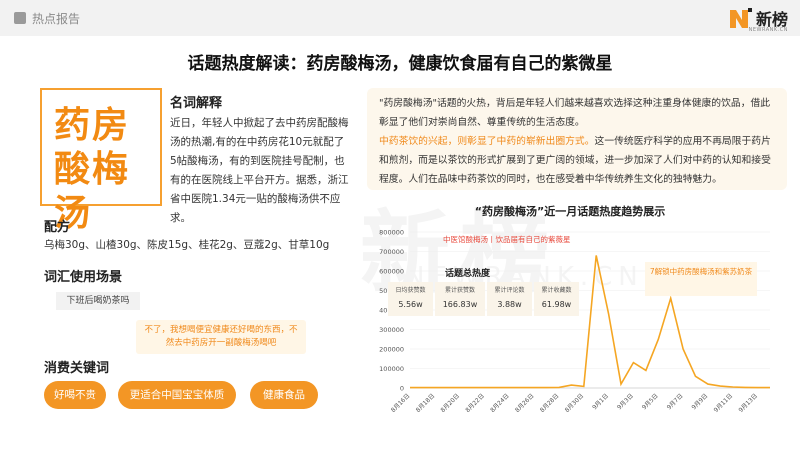 The width and height of the screenshot is (800, 450). What do you see at coordinates (740, 18) in the screenshot?
I see `newrank-logo-icon` at bounding box center [740, 18].